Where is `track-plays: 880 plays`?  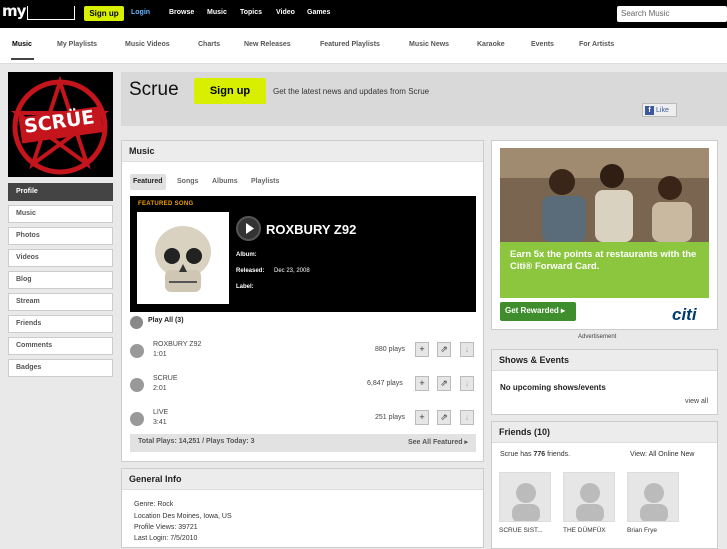 track-plays: 880 plays is located at coordinates (390, 349).